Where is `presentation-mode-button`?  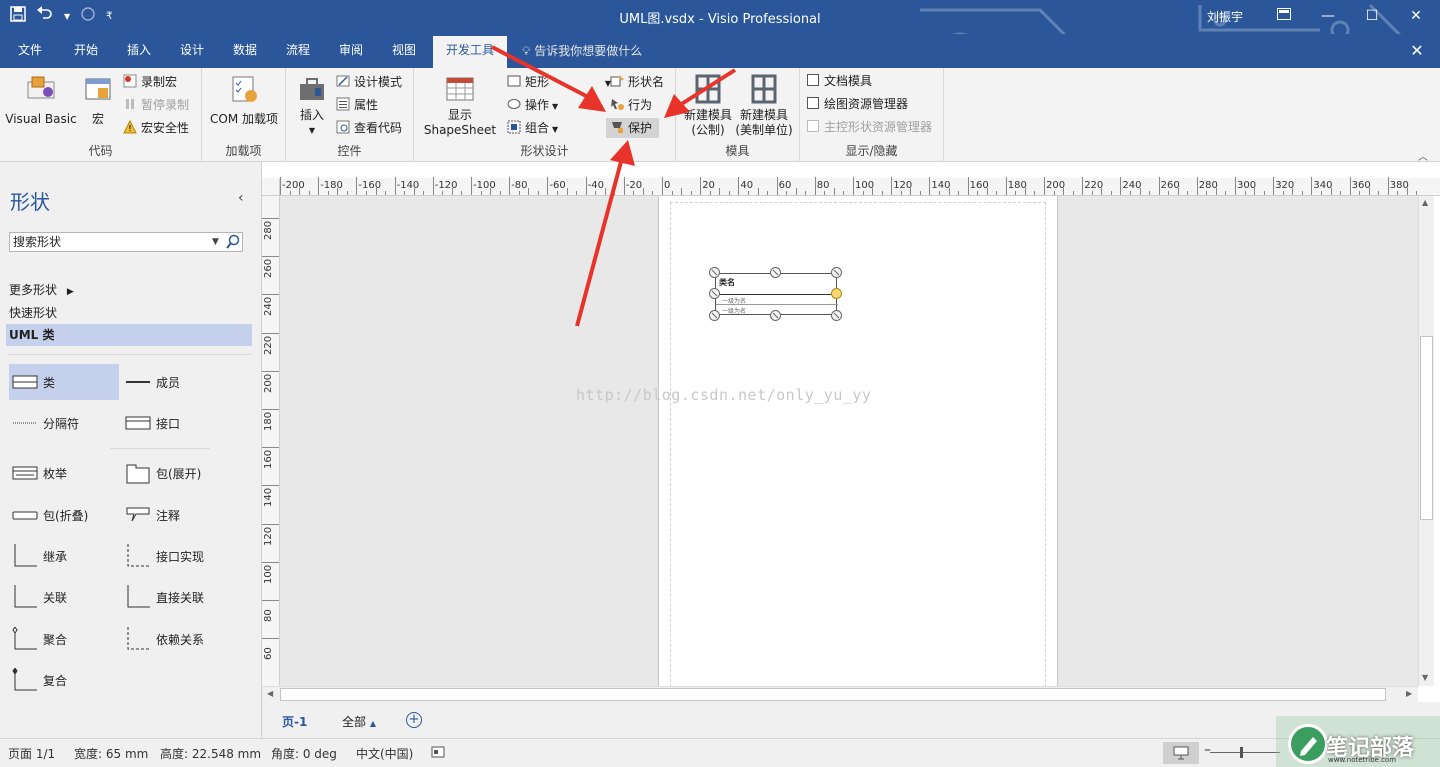
presentation-mode-button is located at coordinates (1181, 753).